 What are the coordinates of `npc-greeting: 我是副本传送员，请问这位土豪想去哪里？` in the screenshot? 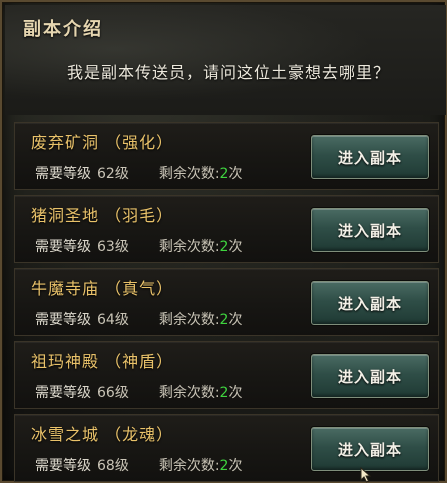 It's located at (228, 72).